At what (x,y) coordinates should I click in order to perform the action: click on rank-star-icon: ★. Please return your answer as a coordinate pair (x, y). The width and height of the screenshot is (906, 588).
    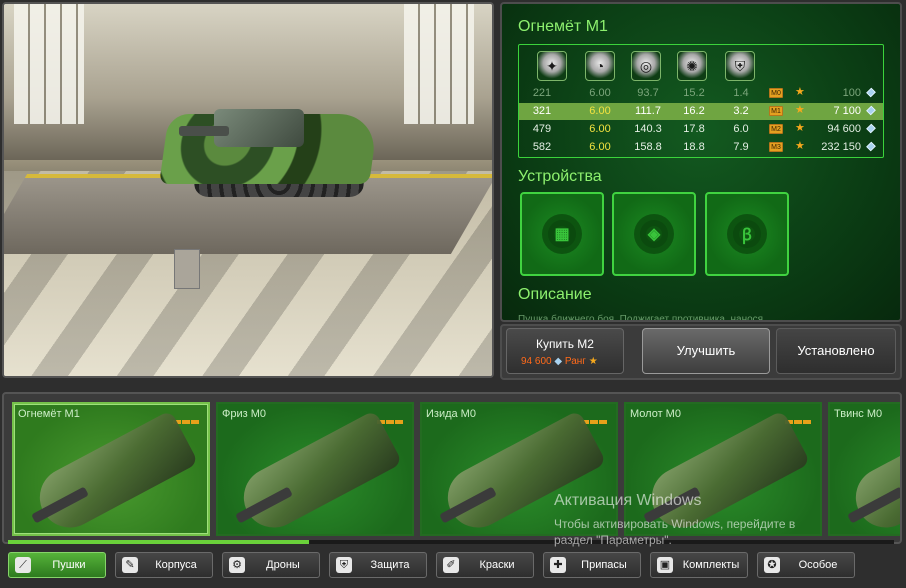
    Looking at the image, I should click on (593, 361).